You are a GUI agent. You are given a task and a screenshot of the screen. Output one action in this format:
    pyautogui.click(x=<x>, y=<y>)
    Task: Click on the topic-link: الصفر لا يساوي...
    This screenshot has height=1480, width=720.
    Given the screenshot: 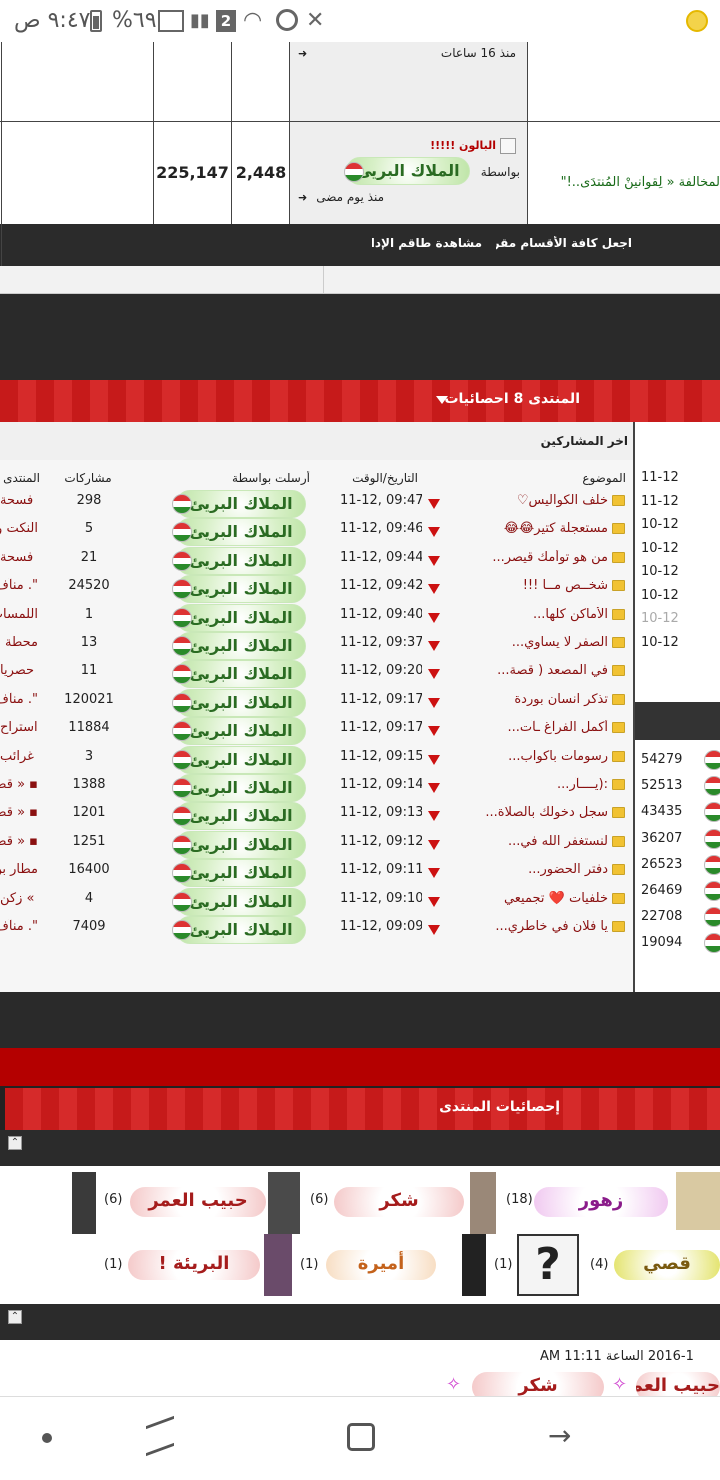 What is the action you would take?
    pyautogui.click(x=539, y=642)
    